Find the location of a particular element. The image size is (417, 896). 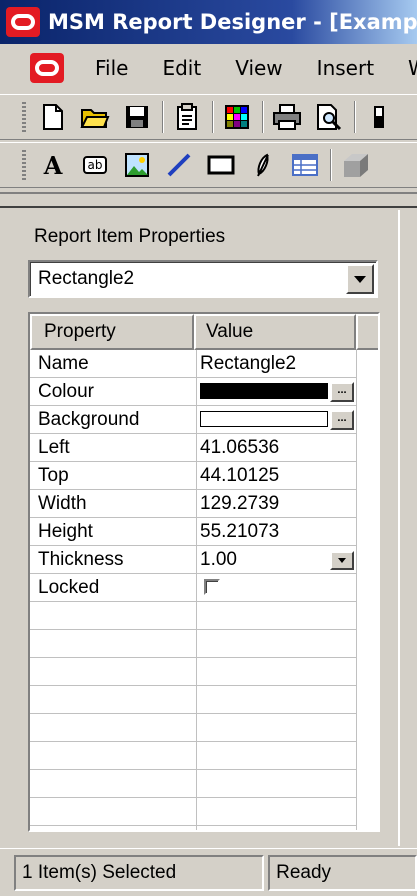

property-row: Top 44.10125 is located at coordinates (193, 476).